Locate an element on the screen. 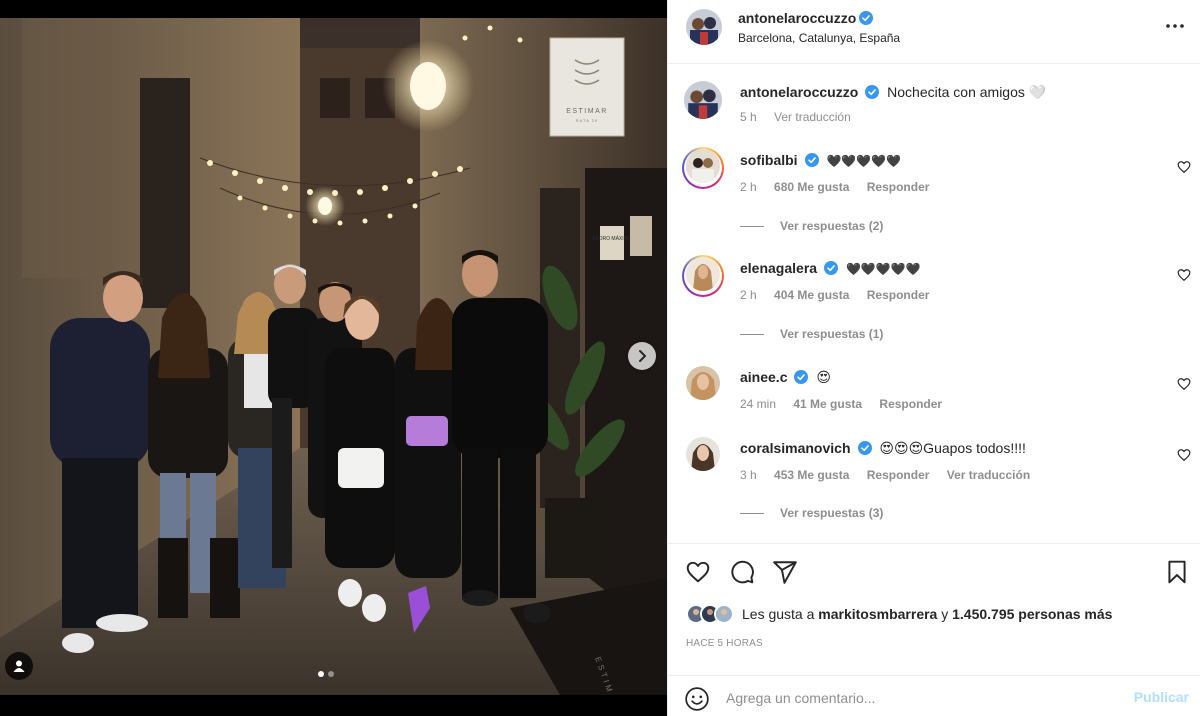  author-username-row: antonelaroccuzzo is located at coordinates (806, 18).